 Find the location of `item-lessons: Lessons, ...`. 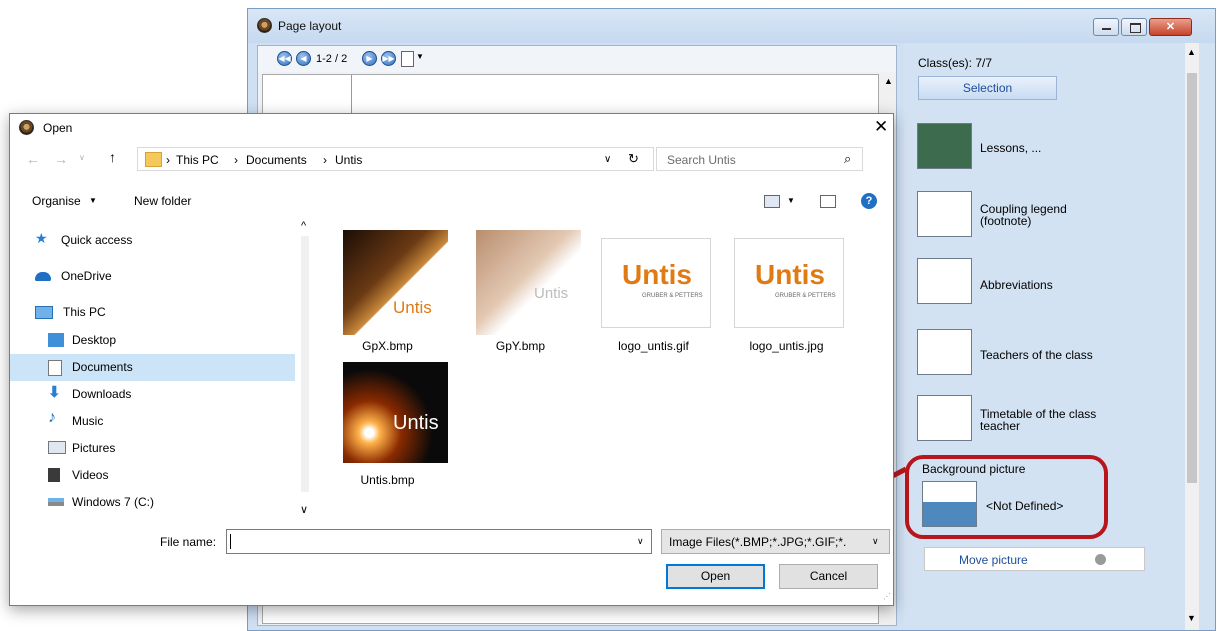

item-lessons: Lessons, ... is located at coordinates (1011, 148).